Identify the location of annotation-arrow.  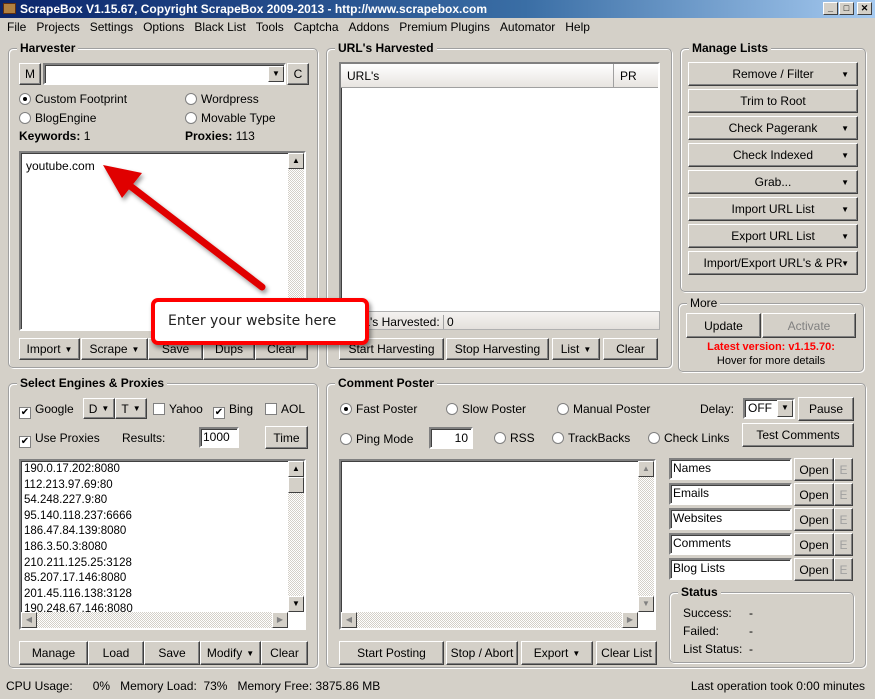
(184, 228).